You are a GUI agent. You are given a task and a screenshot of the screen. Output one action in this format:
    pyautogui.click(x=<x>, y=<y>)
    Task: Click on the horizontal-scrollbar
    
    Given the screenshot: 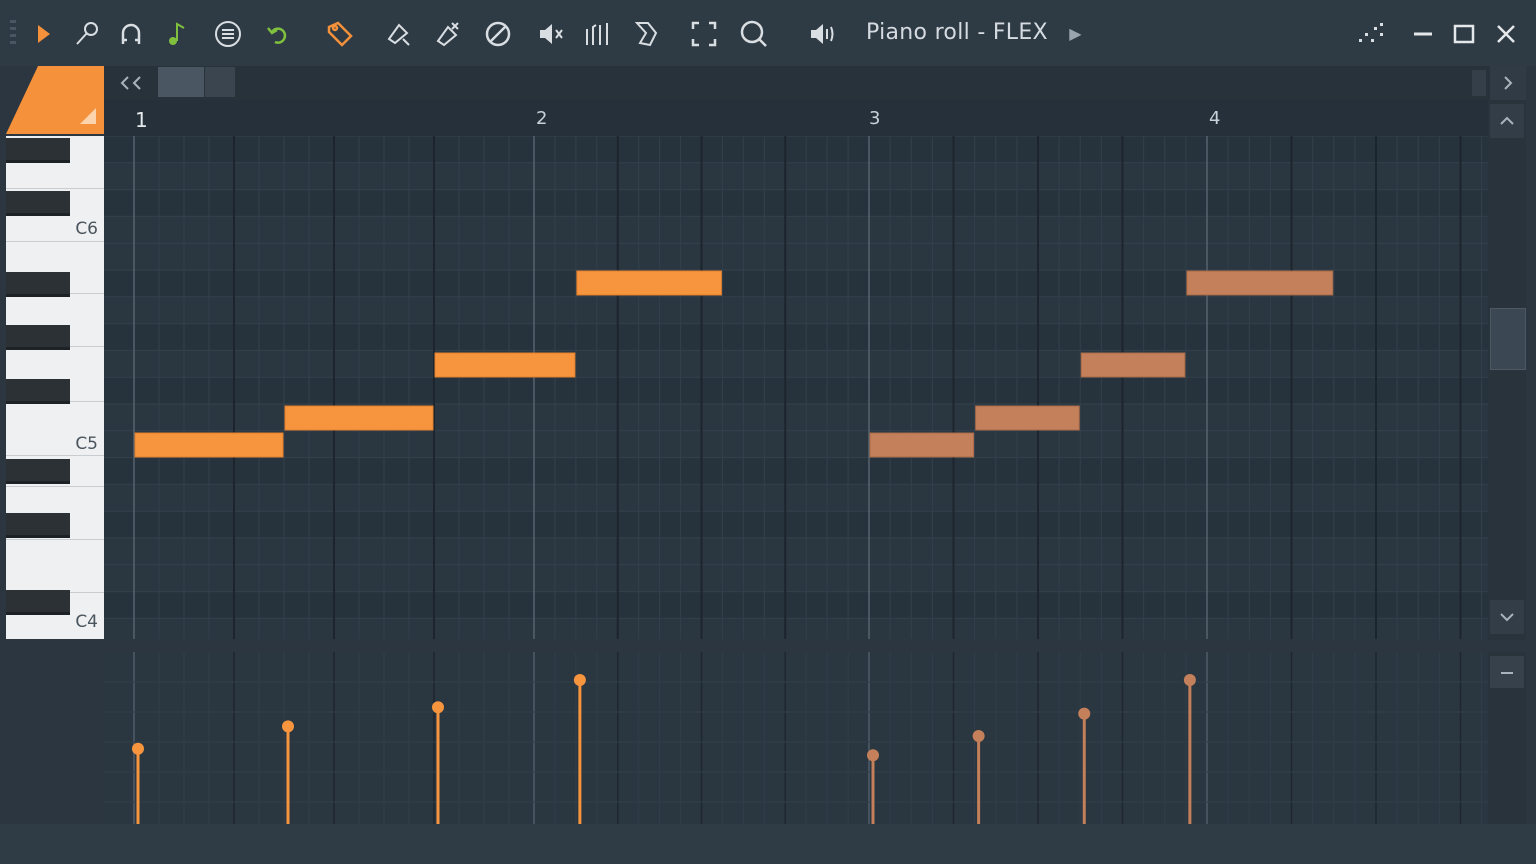 What is the action you would take?
    pyautogui.click(x=815, y=83)
    